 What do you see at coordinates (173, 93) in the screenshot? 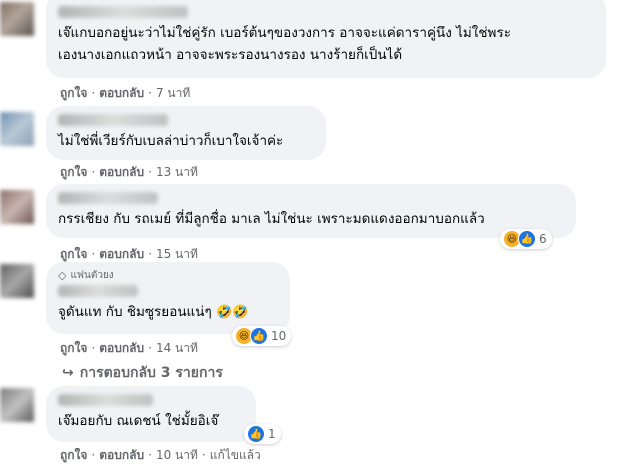
I see `timestamp: 7 นาที` at bounding box center [173, 93].